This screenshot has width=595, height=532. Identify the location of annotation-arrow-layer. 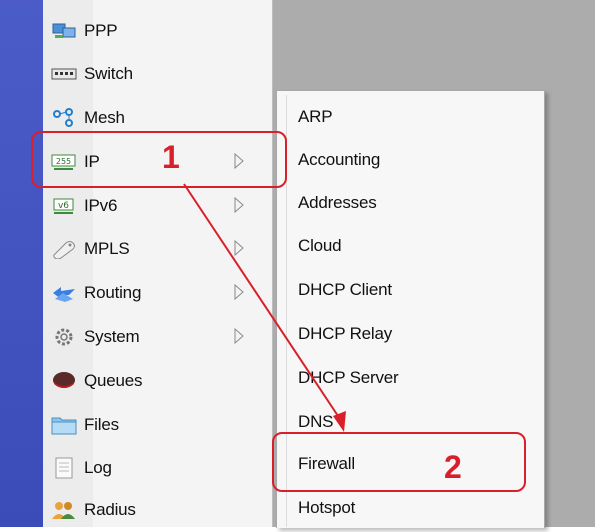
(264, 307).